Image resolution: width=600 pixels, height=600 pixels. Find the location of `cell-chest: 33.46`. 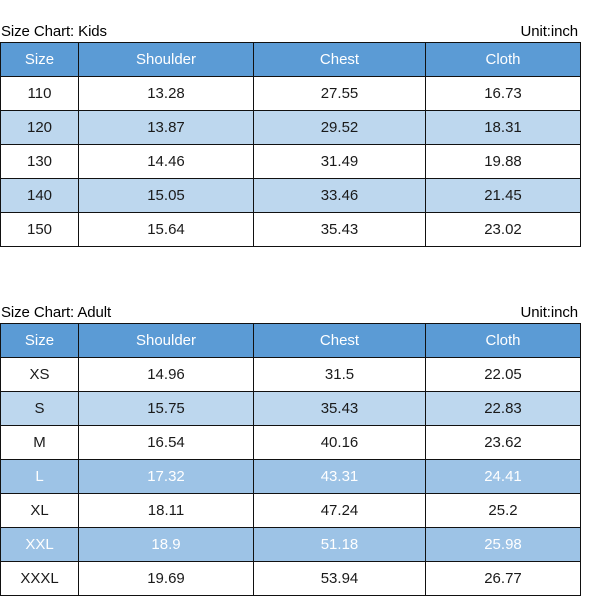

cell-chest: 33.46 is located at coordinates (339, 195).